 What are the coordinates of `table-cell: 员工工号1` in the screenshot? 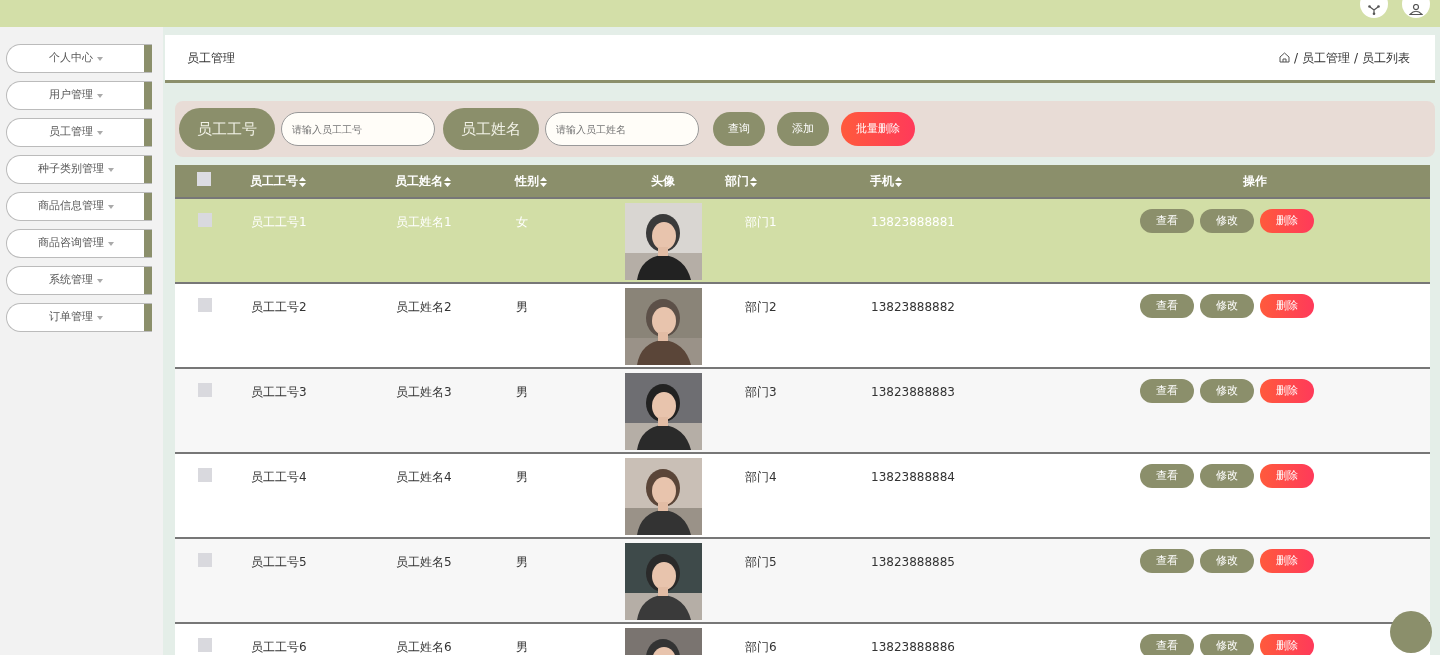 It's located at (279, 222).